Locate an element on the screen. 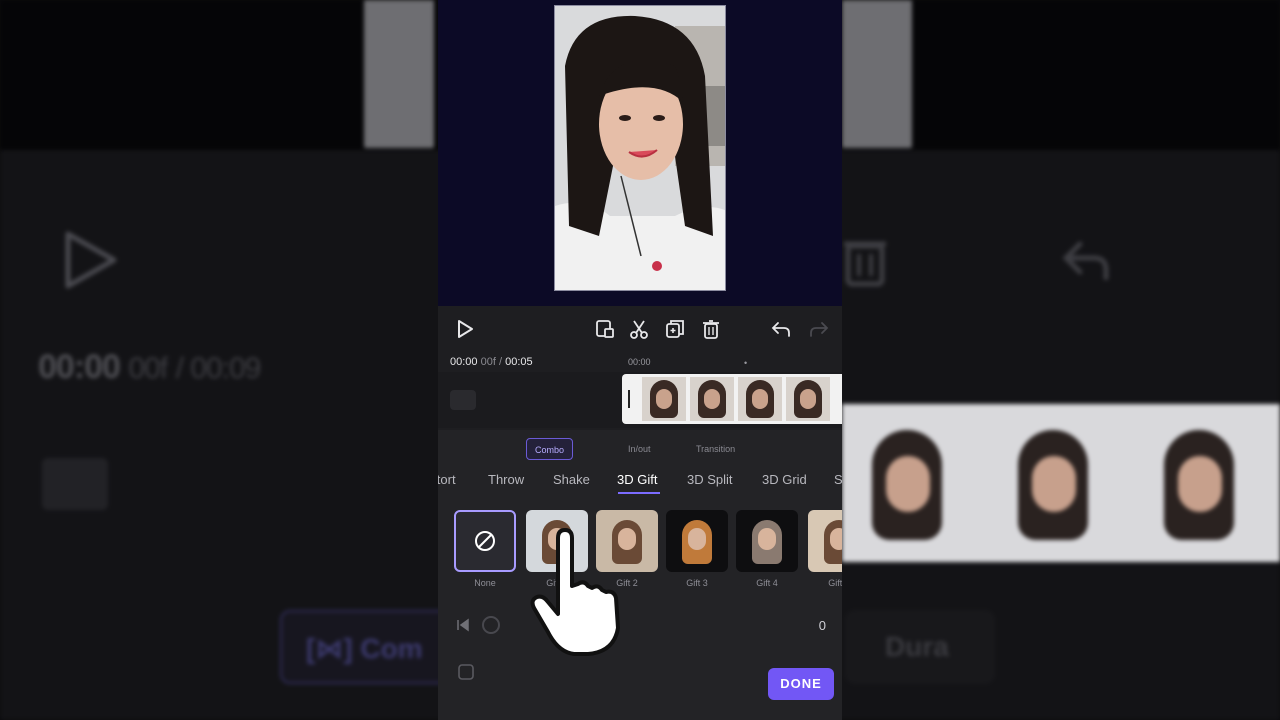  done-button: DONE is located at coordinates (801, 684).